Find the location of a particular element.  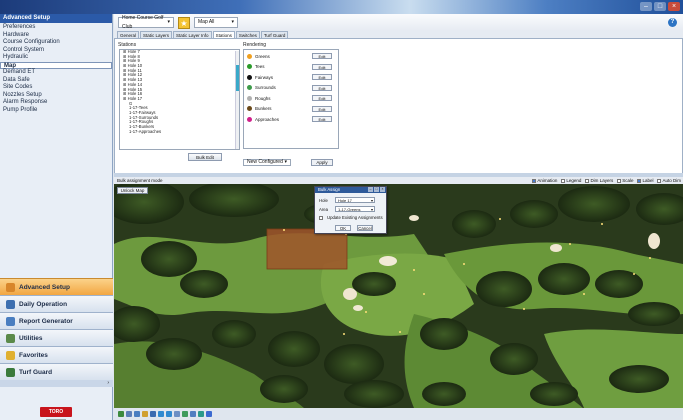

mode-label: Bulk assignment mode is located at coordinates (140, 180).